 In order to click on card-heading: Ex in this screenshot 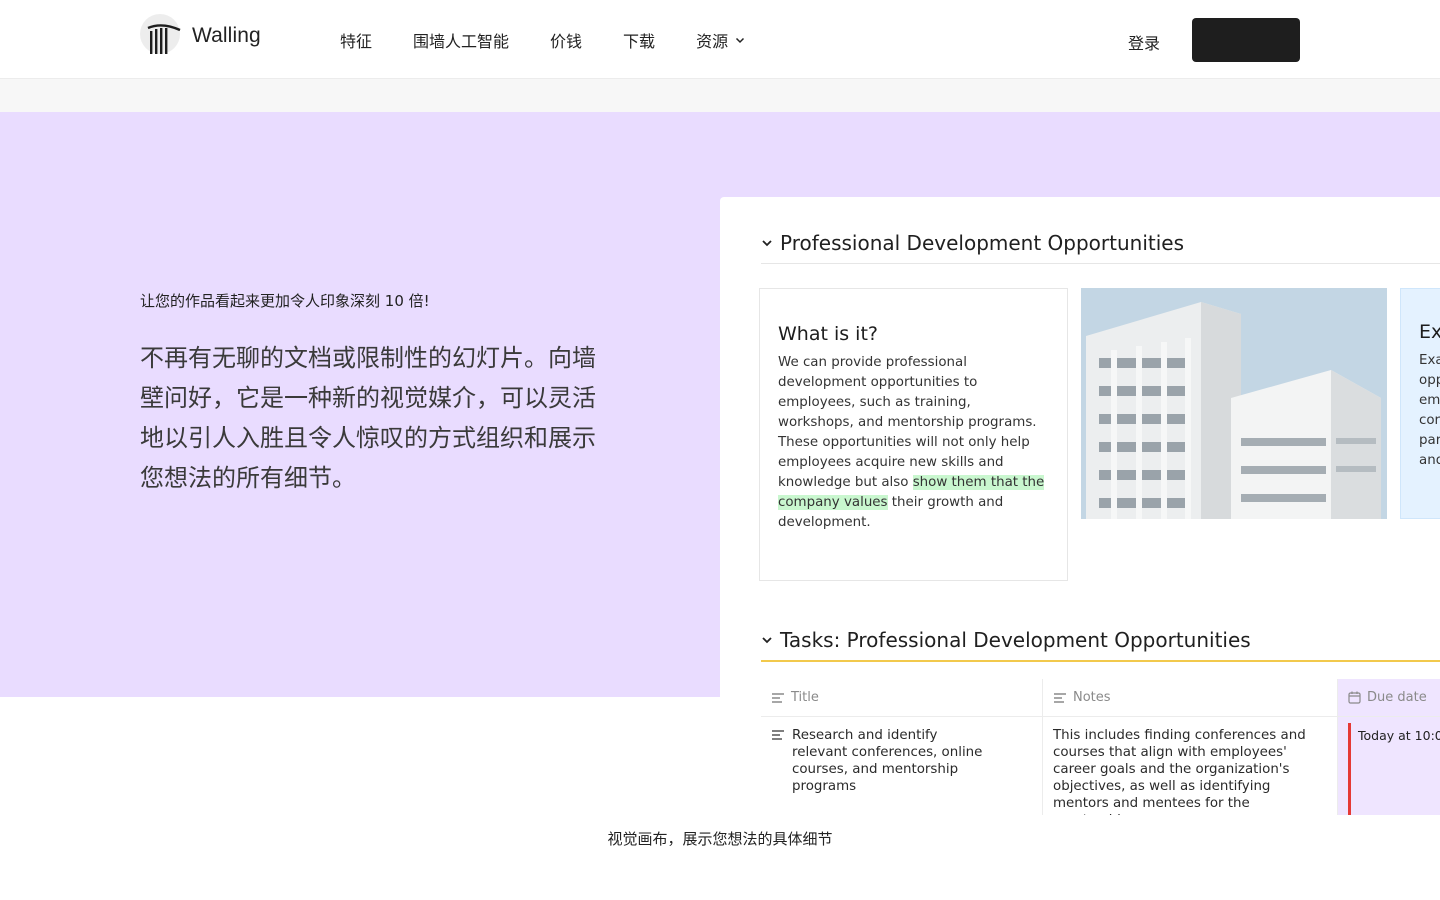, I will do `click(1429, 332)`.